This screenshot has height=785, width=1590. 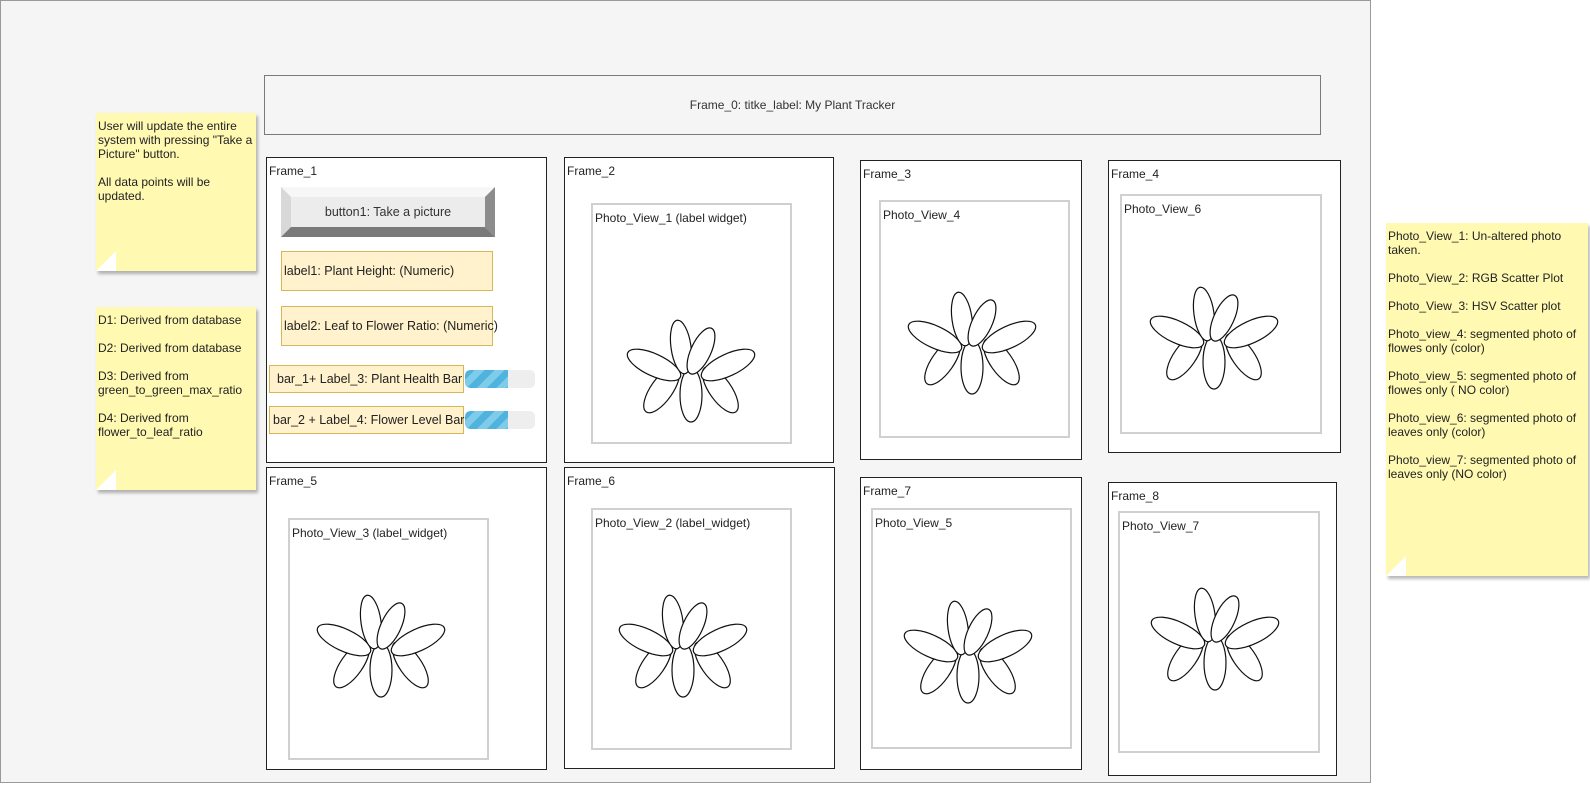 I want to click on plant-health-text: bar_1+ Label_3: Plant Health Bar, so click(x=370, y=379).